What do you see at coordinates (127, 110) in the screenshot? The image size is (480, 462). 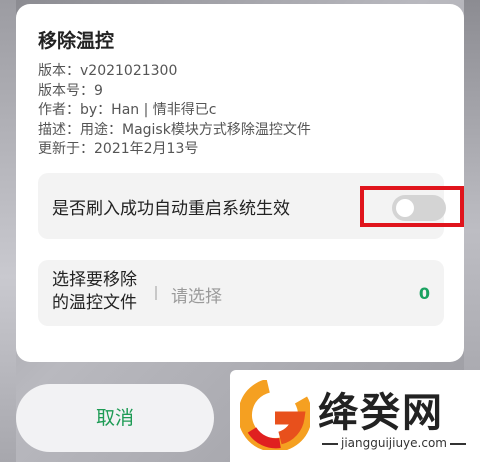 I see `module-author: 作者：by：Han | 情非得已c` at bounding box center [127, 110].